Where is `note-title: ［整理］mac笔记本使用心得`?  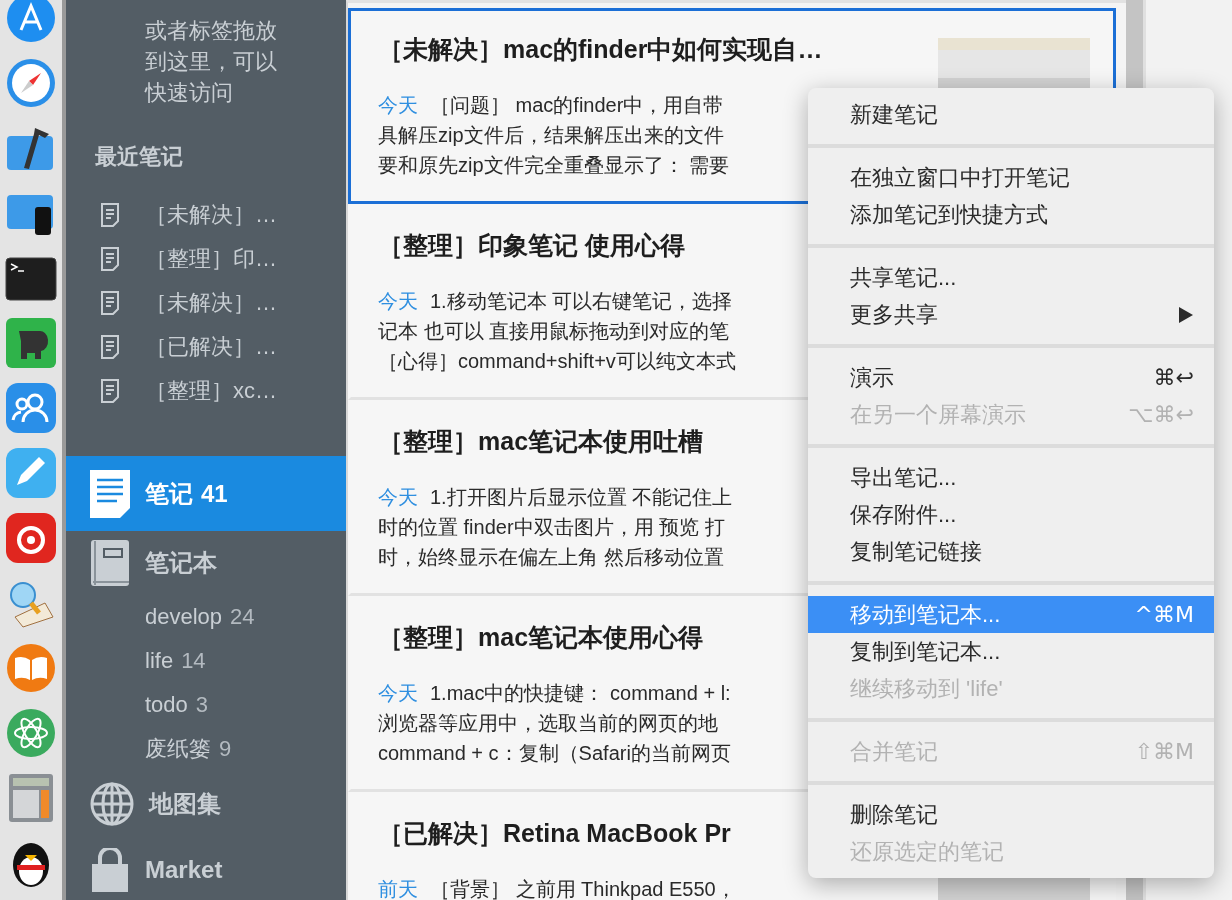
note-title: ［整理］mac笔记本使用心得 is located at coordinates (541, 637).